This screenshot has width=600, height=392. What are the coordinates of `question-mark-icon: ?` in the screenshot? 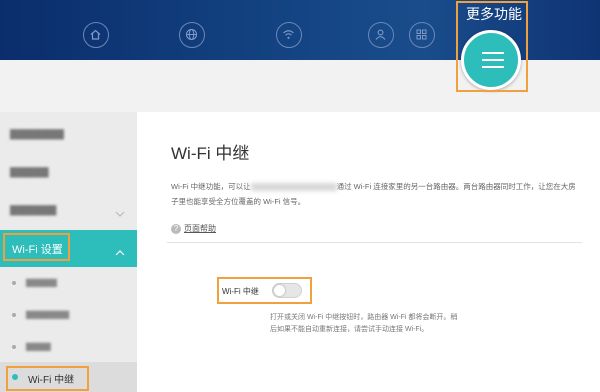 It's located at (176, 228).